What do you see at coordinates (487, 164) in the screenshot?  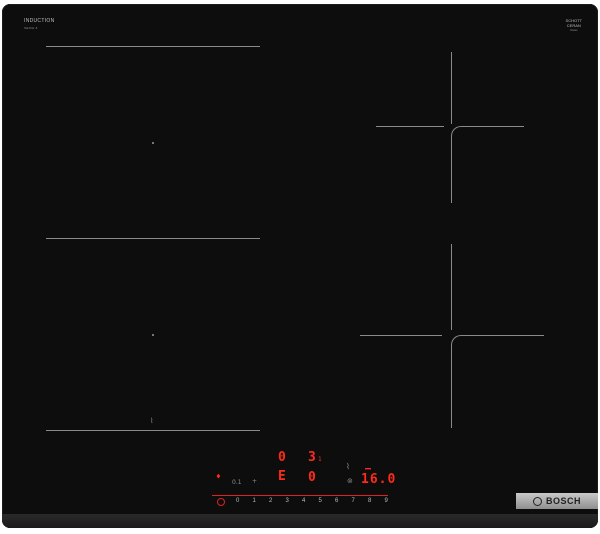 I see `right-top-bracket` at bounding box center [487, 164].